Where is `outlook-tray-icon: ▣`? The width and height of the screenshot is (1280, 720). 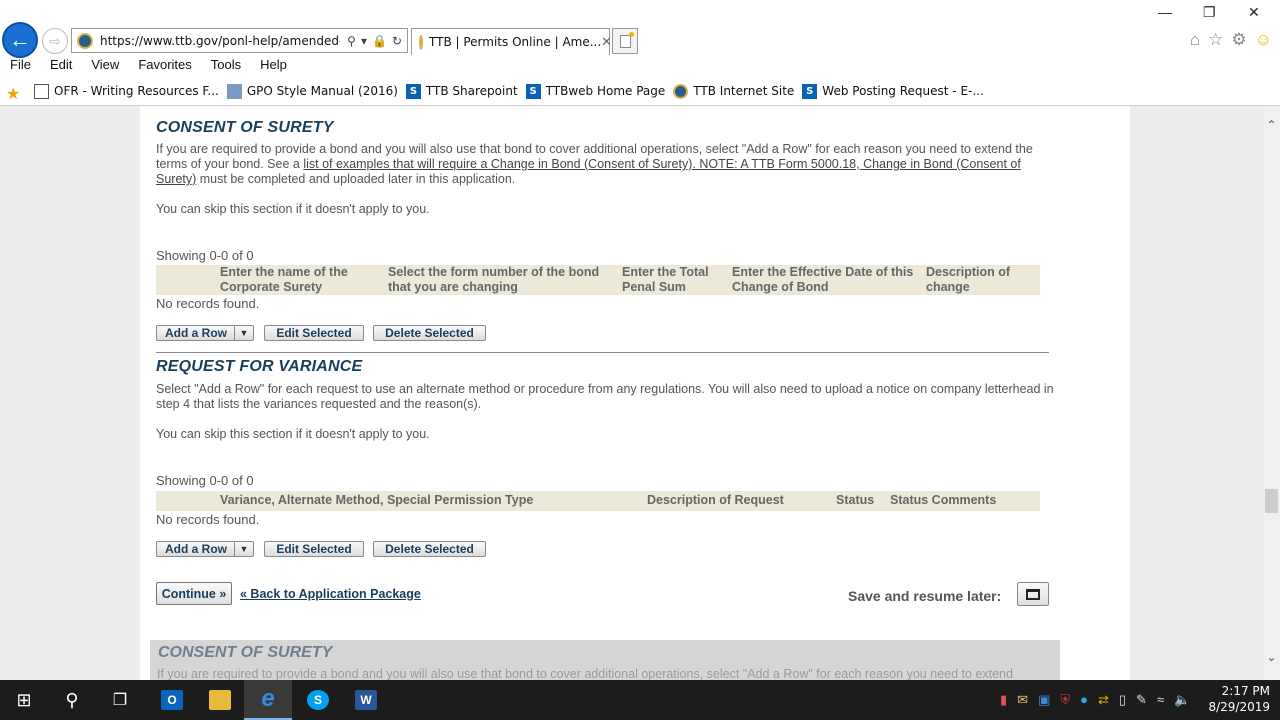
outlook-tray-icon: ▣ is located at coordinates (1044, 700).